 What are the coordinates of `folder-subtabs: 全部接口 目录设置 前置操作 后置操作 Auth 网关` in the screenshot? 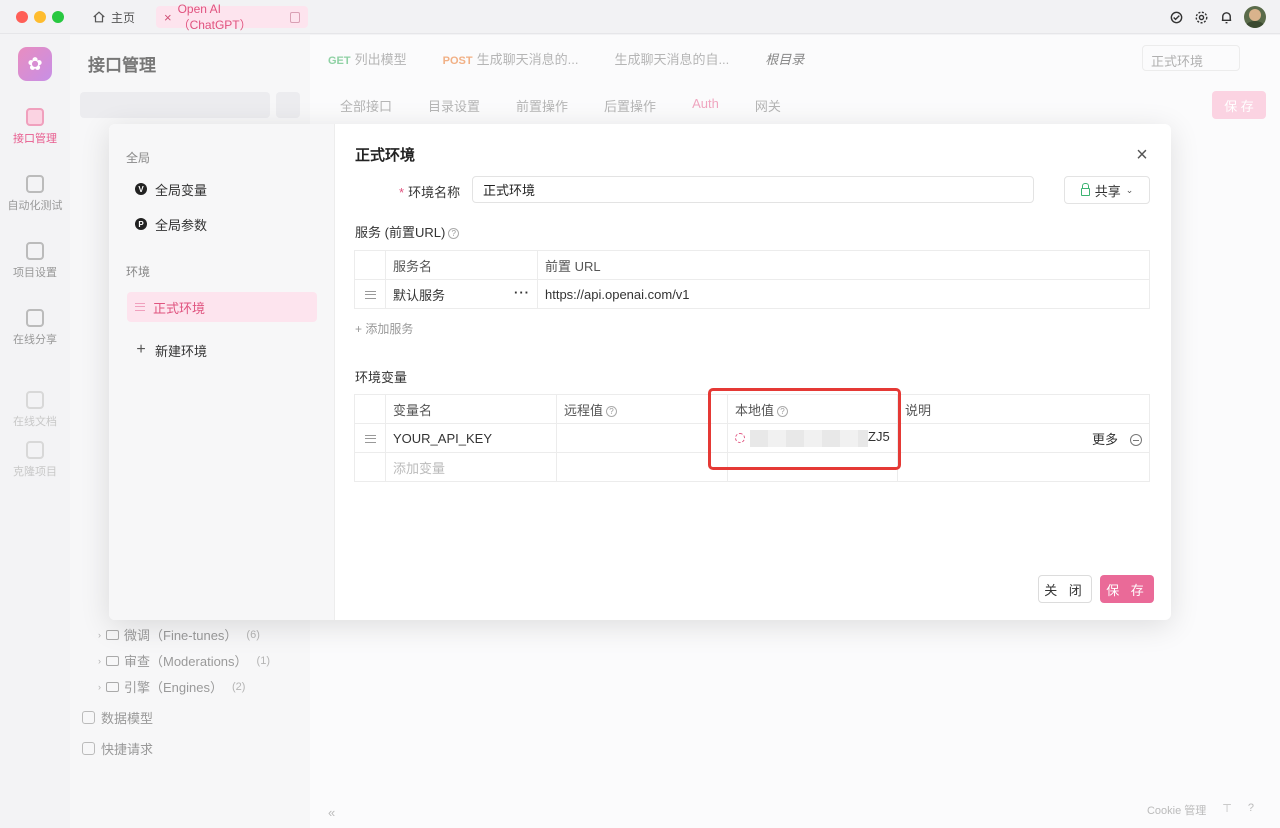 It's located at (560, 105).